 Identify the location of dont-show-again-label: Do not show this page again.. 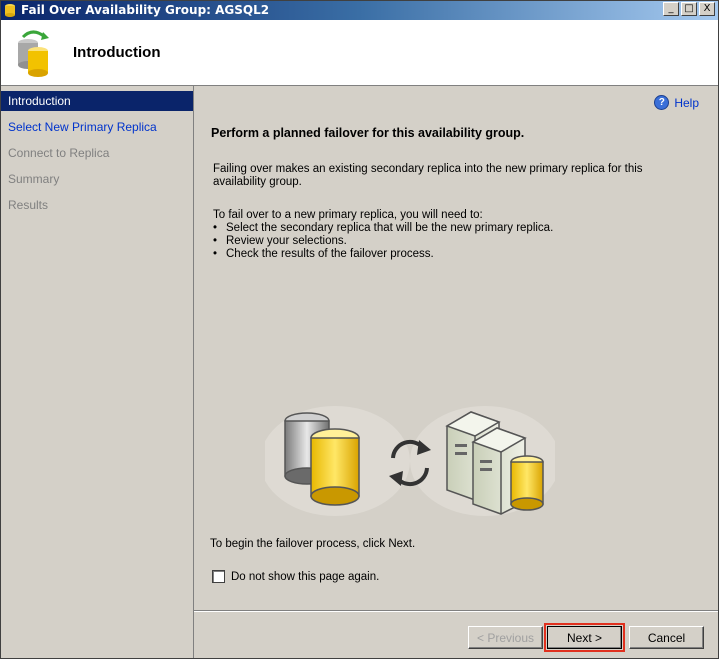
(305, 576).